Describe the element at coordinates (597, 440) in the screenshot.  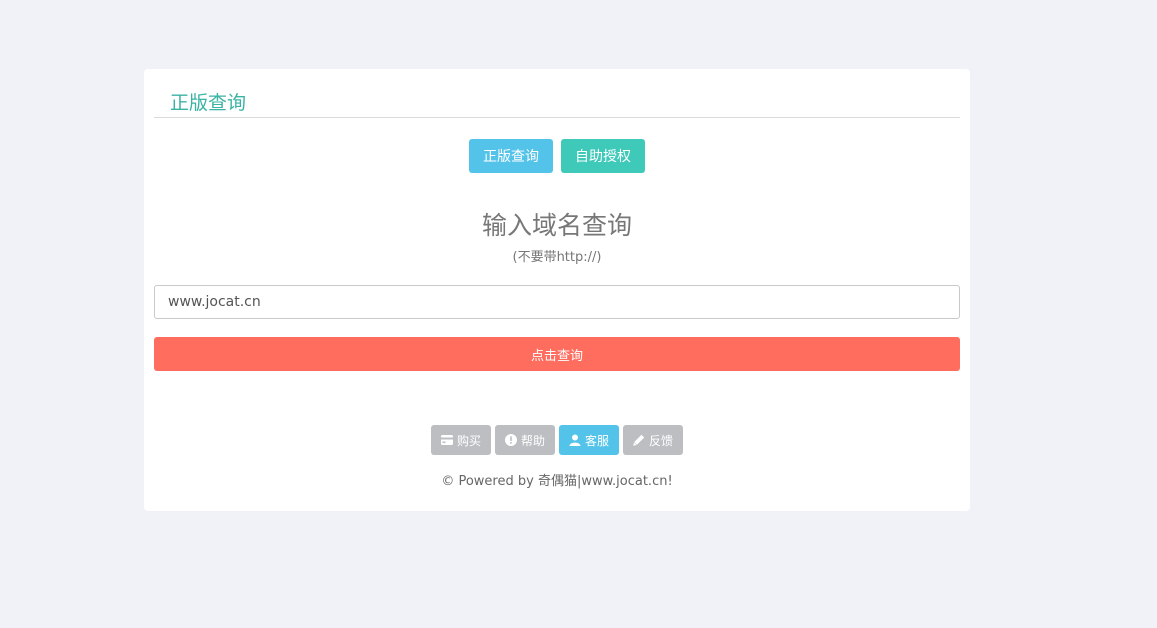
I see `support-label: 客服` at that location.